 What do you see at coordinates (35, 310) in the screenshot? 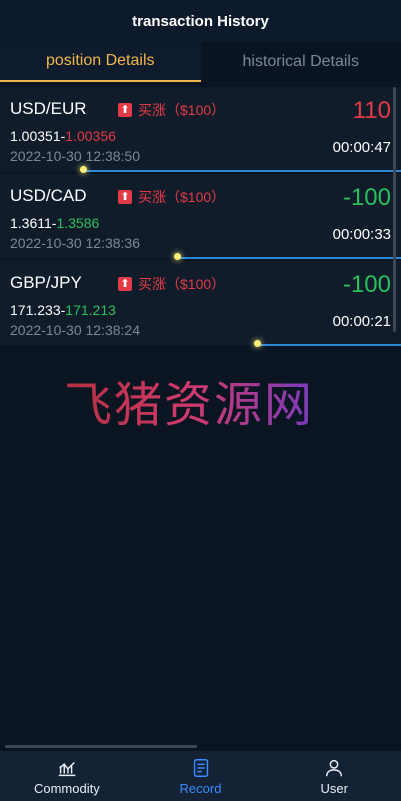
I see `open-price: 171.233` at bounding box center [35, 310].